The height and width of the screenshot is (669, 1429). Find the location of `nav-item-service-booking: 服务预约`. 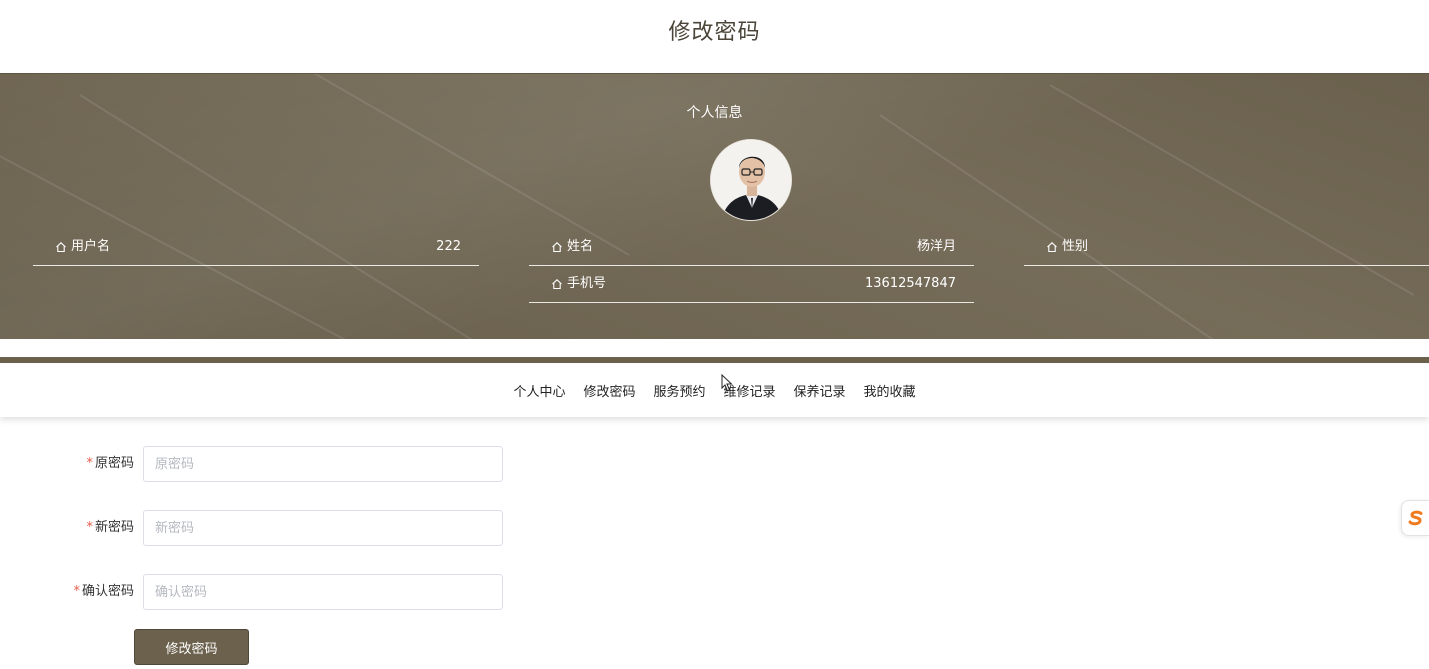

nav-item-service-booking: 服务预约 is located at coordinates (679, 390).